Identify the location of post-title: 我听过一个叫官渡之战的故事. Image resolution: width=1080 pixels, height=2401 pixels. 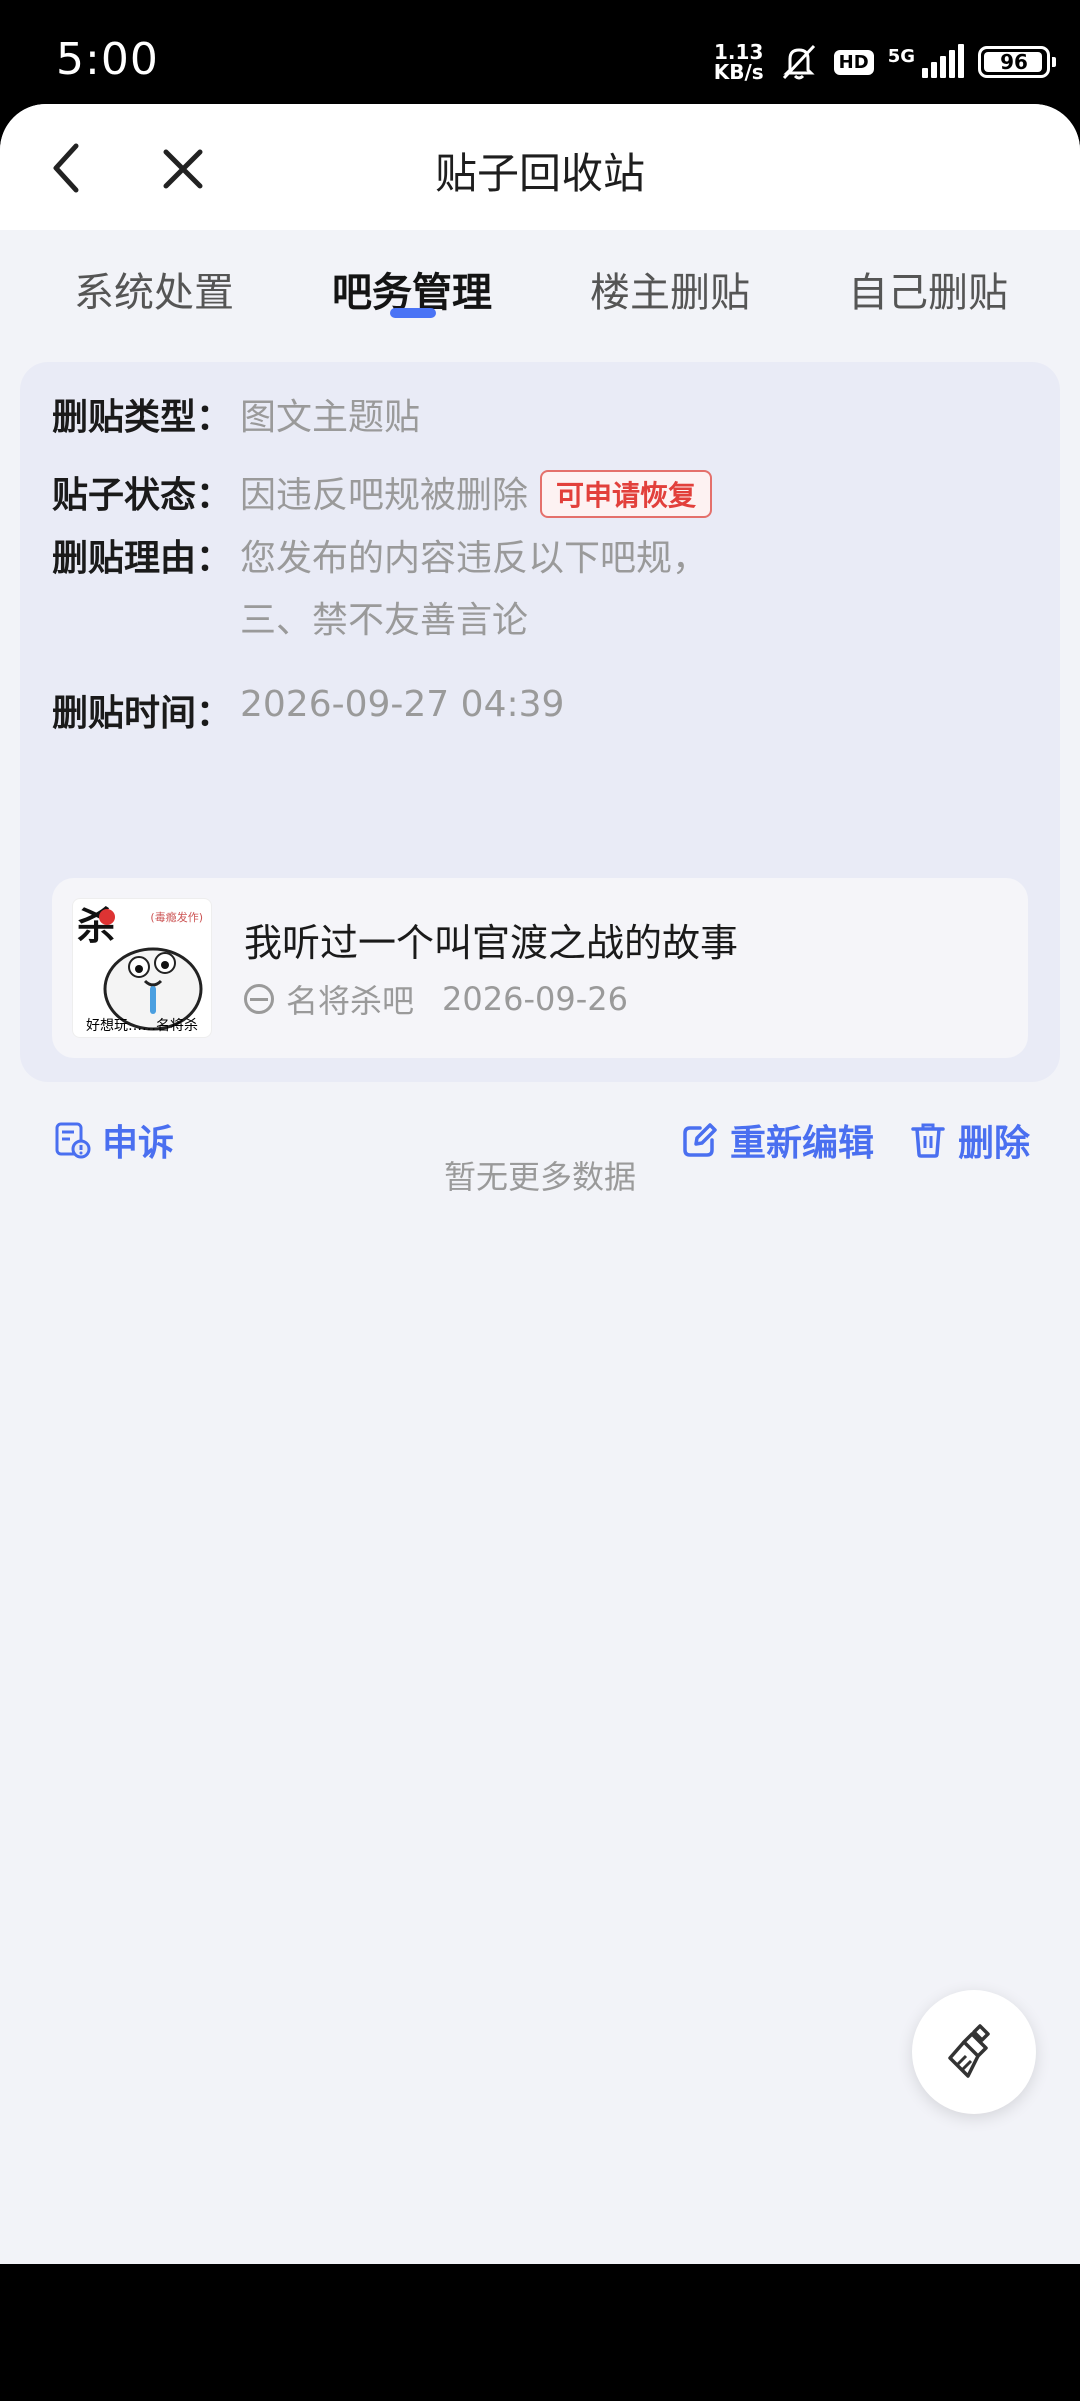
(491, 943).